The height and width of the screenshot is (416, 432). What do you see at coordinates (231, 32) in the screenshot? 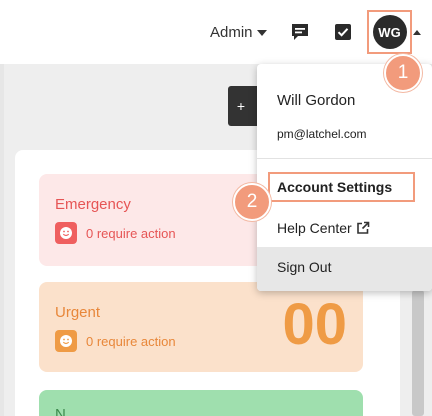
I see `admin-role-label: Admin` at bounding box center [231, 32].